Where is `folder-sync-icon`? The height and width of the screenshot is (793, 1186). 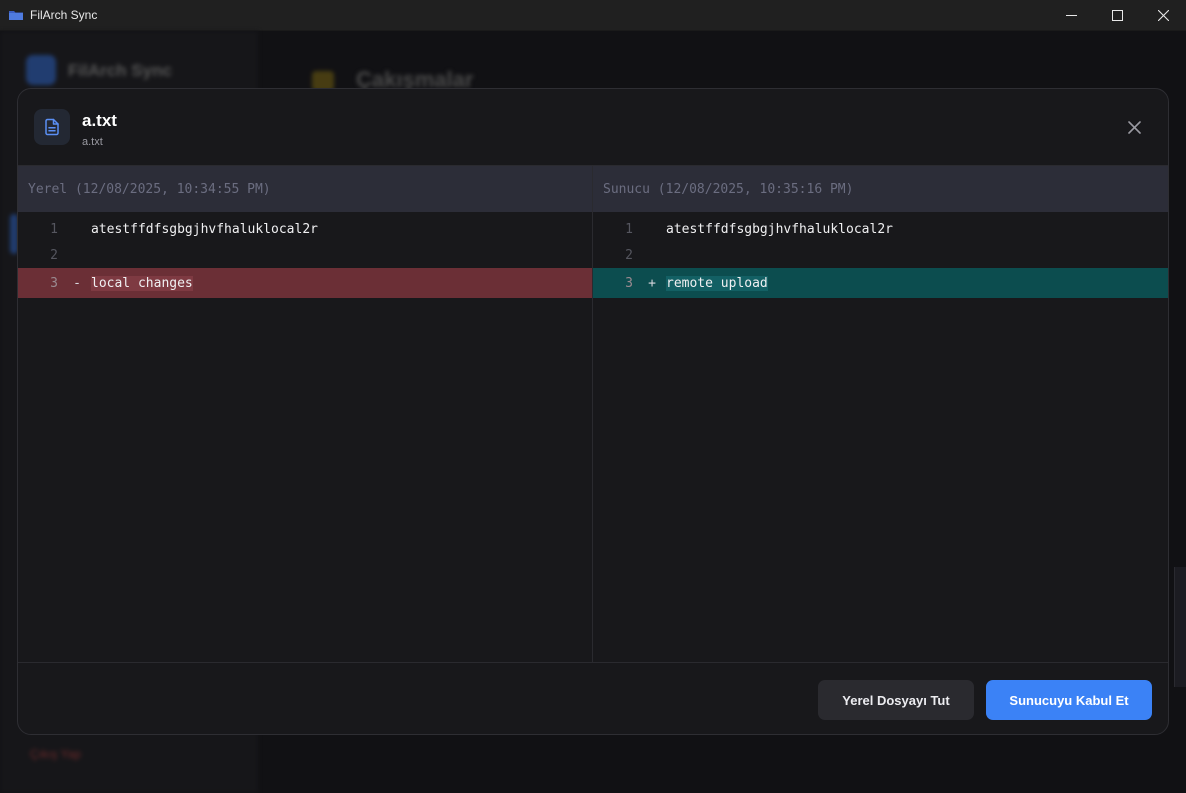
folder-sync-icon is located at coordinates (16, 15).